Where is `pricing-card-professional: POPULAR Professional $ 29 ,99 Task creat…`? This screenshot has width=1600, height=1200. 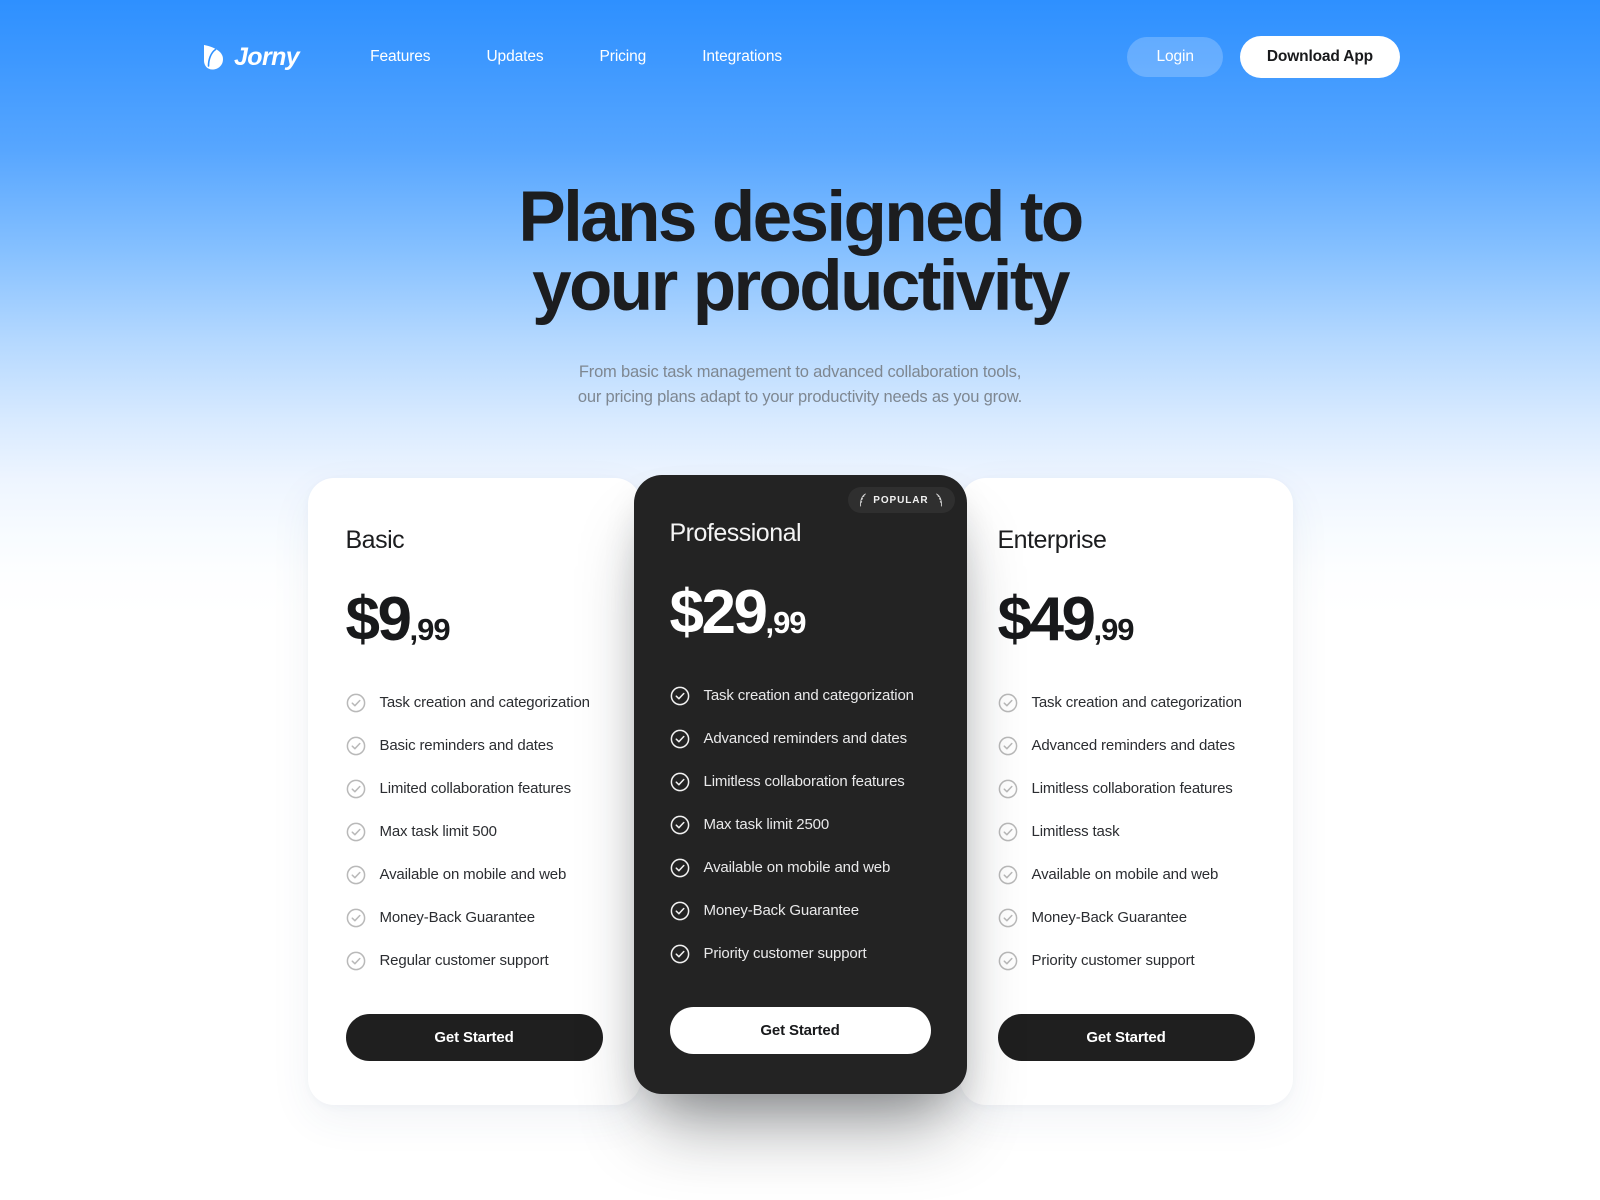 pricing-card-professional: POPULAR Professional $ 29 ,99 Task creat… is located at coordinates (800, 784).